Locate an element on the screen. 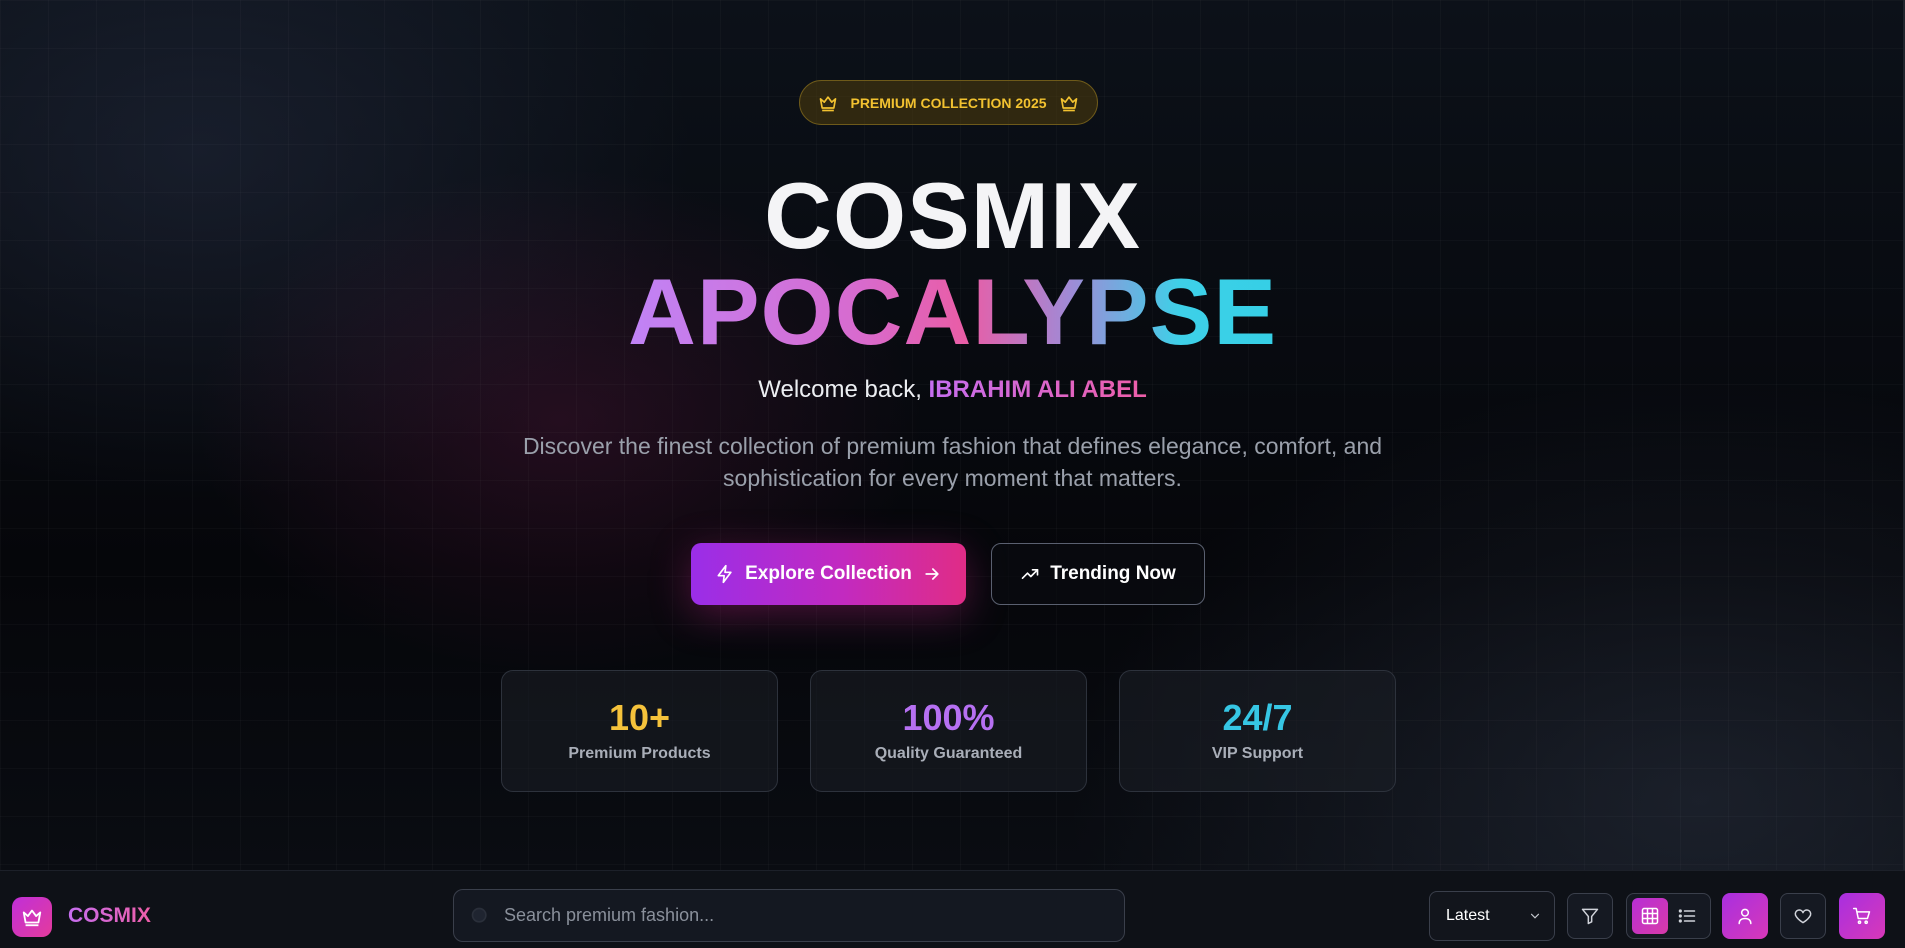 Image resolution: width=1905 pixels, height=948 pixels. view-toggle is located at coordinates (1668, 916).